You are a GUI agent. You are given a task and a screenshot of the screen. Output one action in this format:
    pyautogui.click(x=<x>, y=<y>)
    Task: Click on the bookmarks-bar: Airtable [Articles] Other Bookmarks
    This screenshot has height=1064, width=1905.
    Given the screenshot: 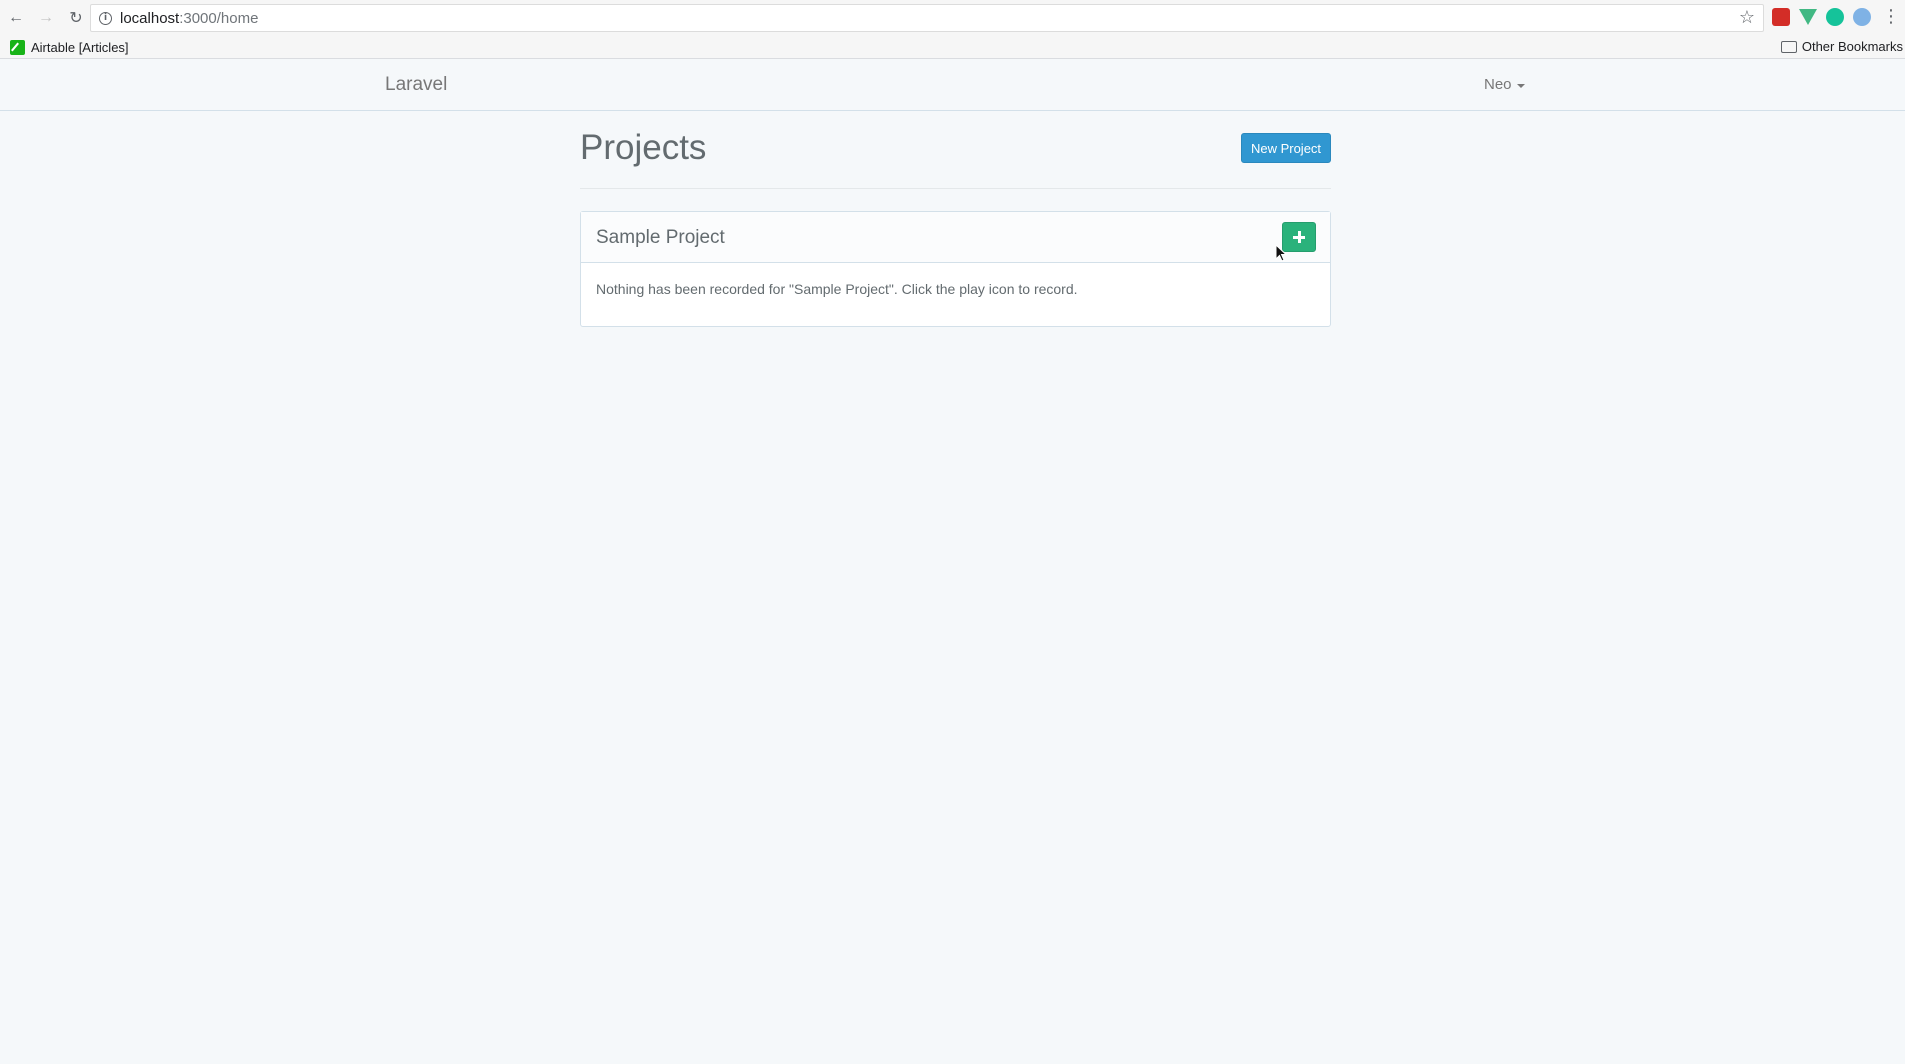 What is the action you would take?
    pyautogui.click(x=952, y=47)
    